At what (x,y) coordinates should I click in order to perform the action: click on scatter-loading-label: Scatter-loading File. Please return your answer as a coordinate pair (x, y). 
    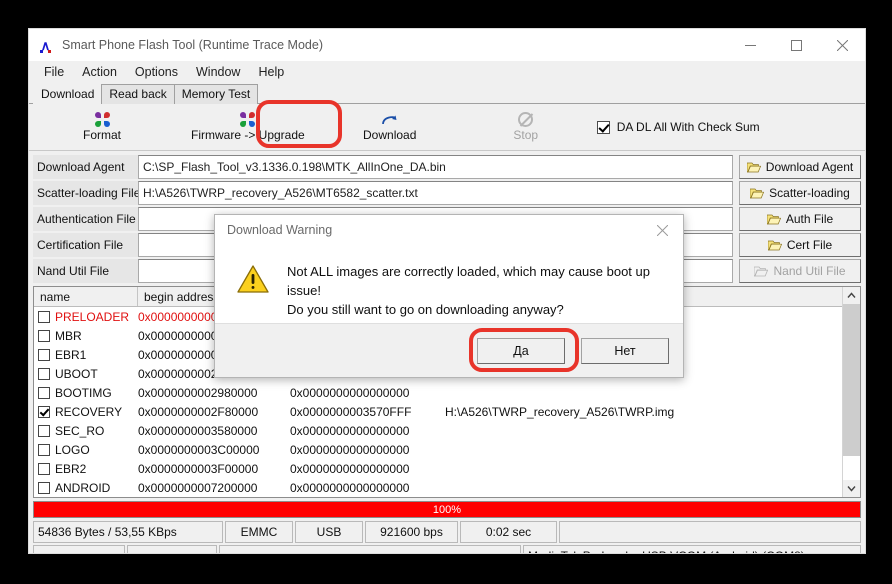
    Looking at the image, I should click on (86, 193).